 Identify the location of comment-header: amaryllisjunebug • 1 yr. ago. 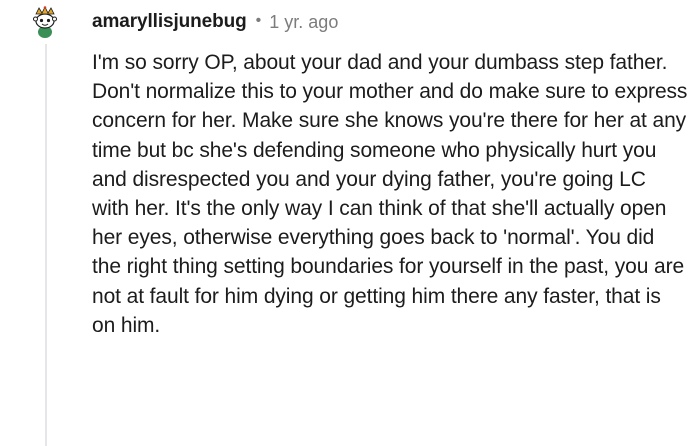
(215, 22).